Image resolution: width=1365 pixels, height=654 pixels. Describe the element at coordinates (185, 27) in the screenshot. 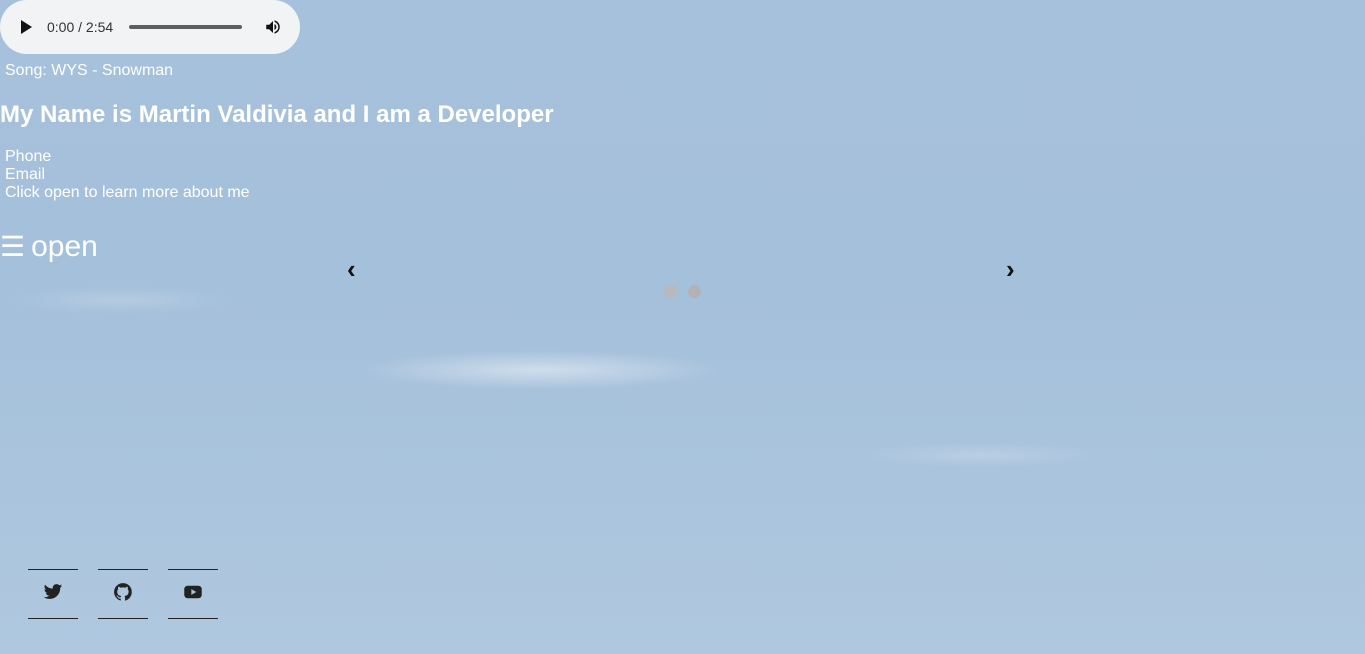

I see `progress-bar` at that location.